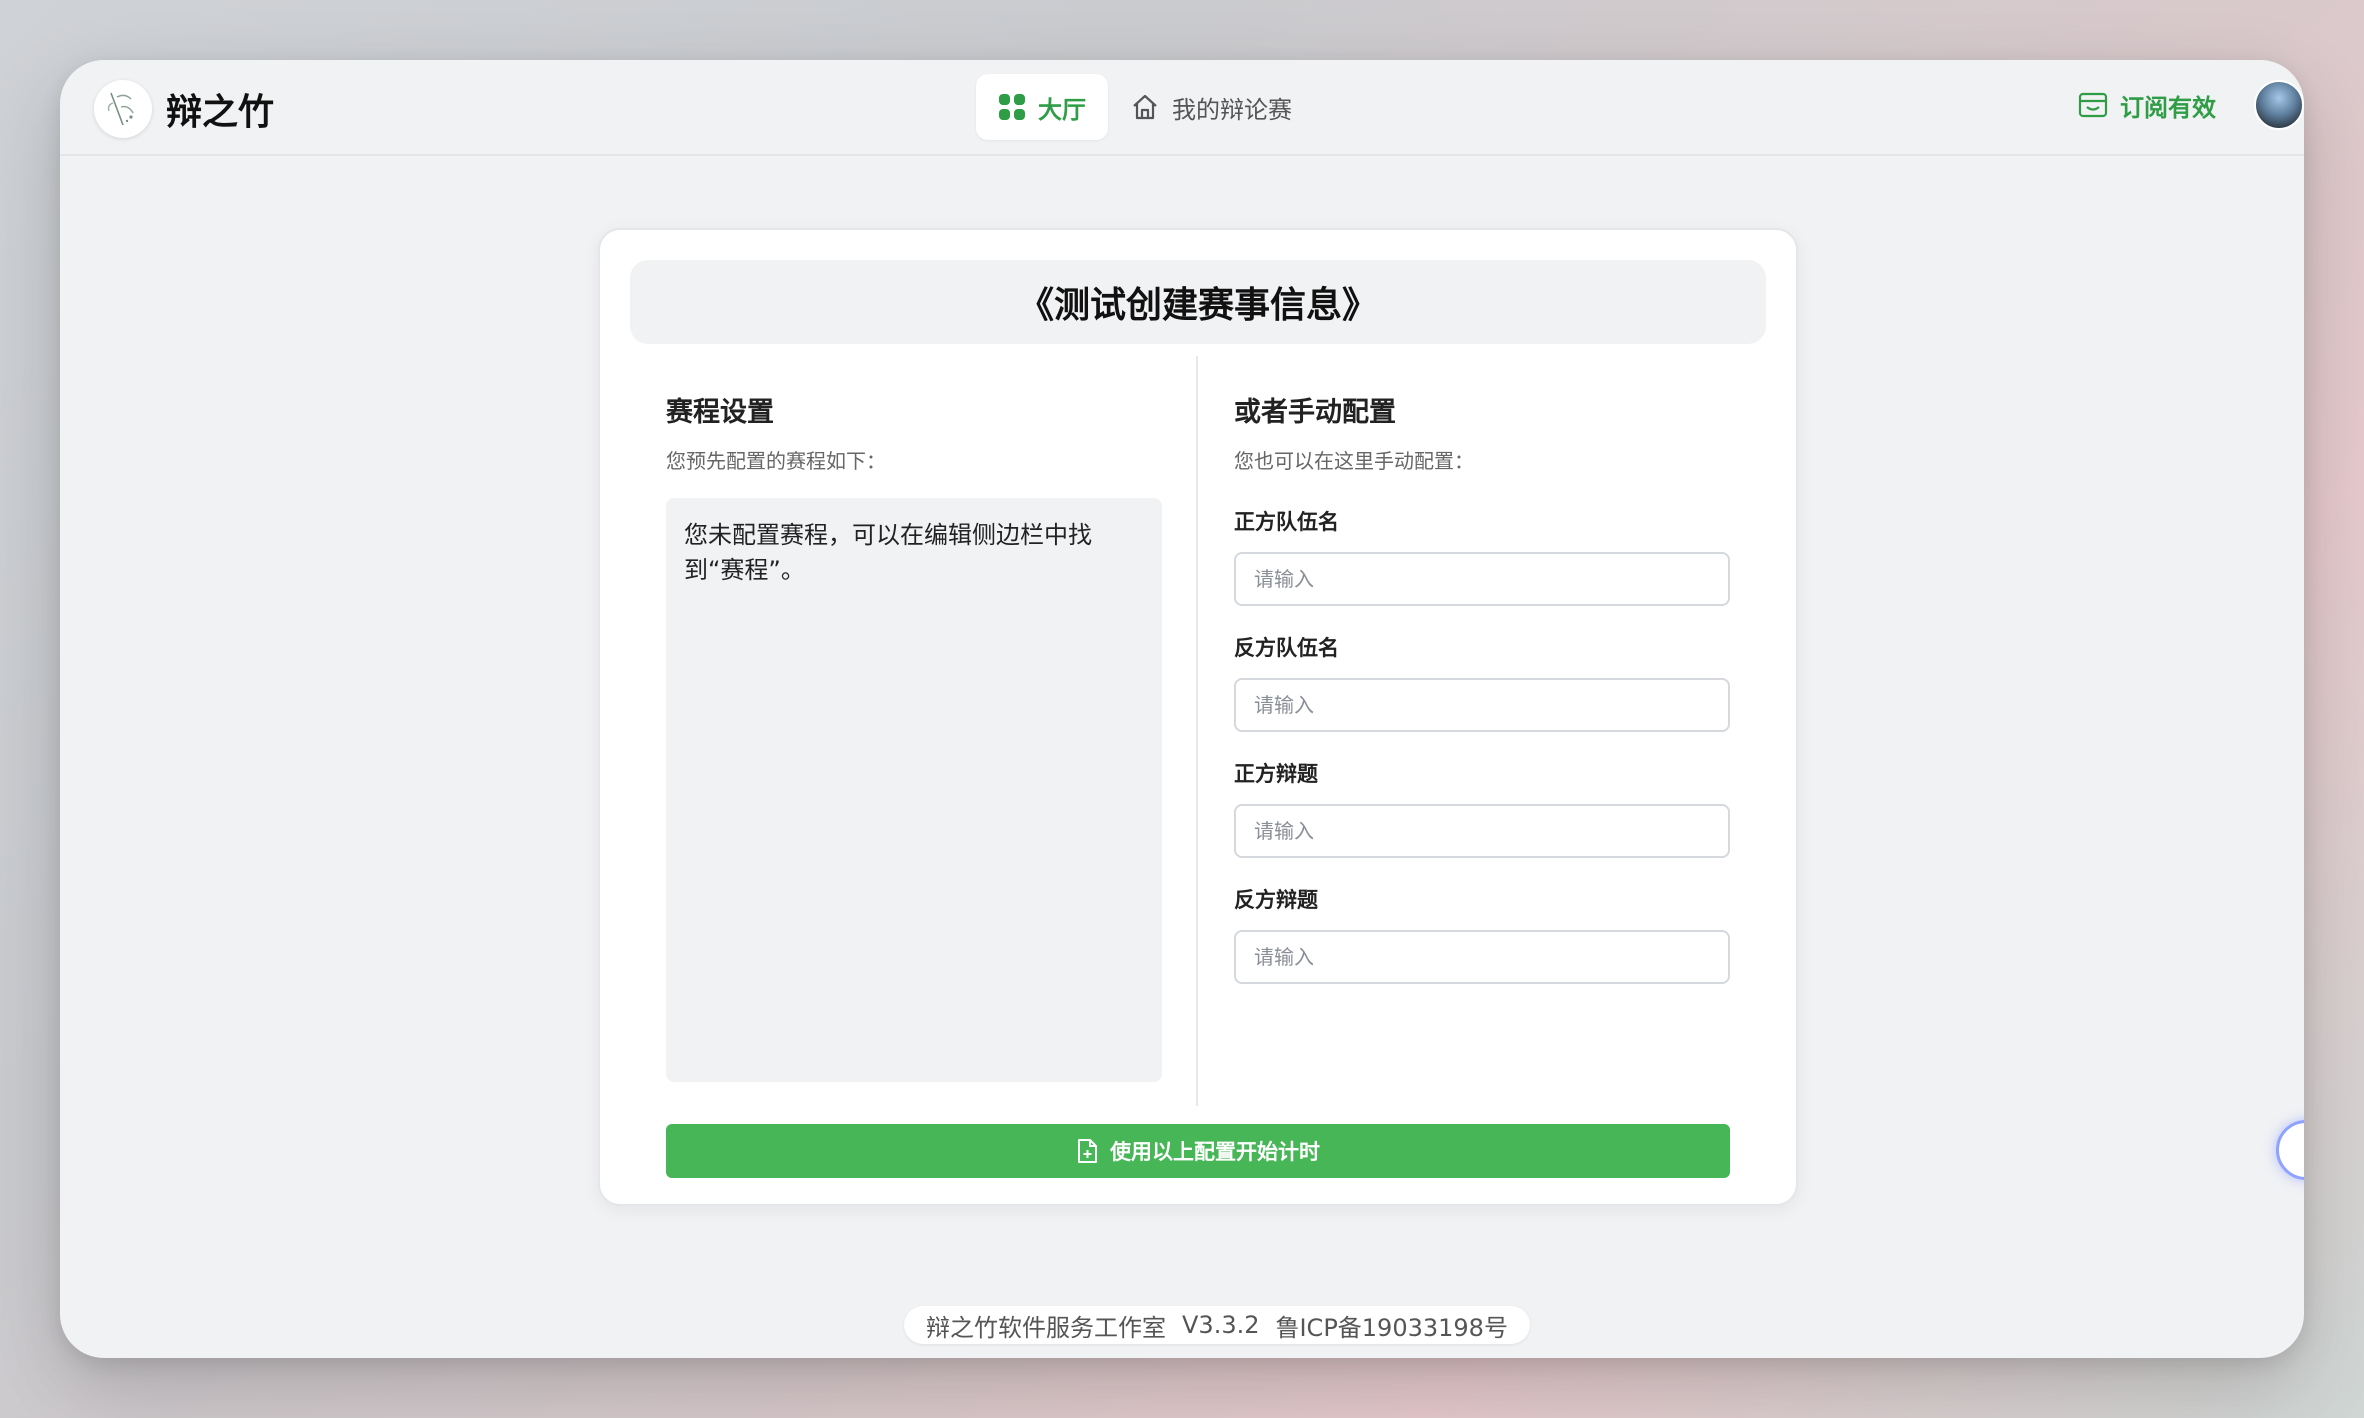 Image resolution: width=2364 pixels, height=1418 pixels. I want to click on grid-icon, so click(1012, 107).